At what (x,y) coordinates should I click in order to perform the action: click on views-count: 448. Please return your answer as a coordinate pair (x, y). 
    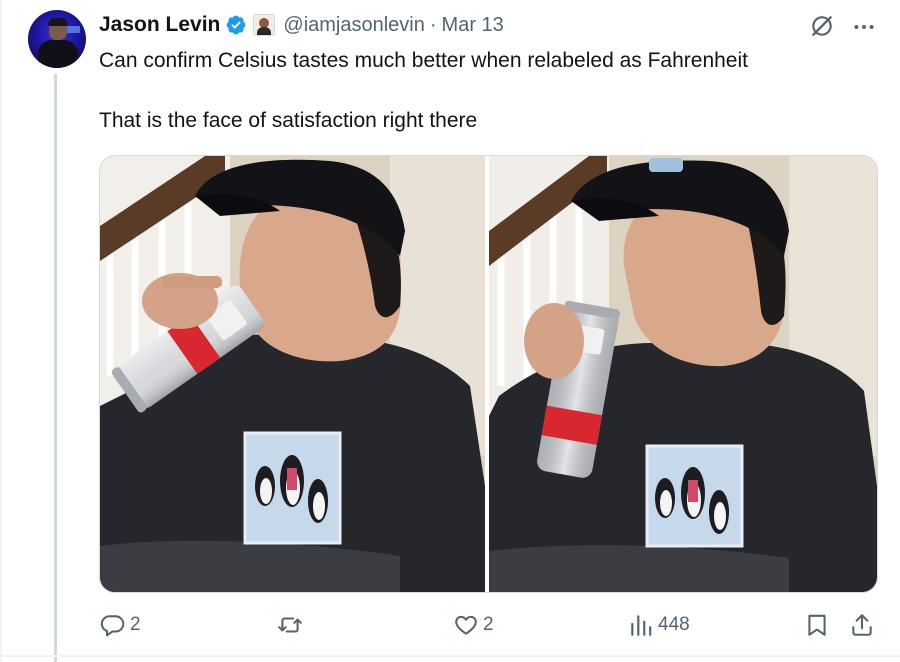
    Looking at the image, I should click on (674, 624).